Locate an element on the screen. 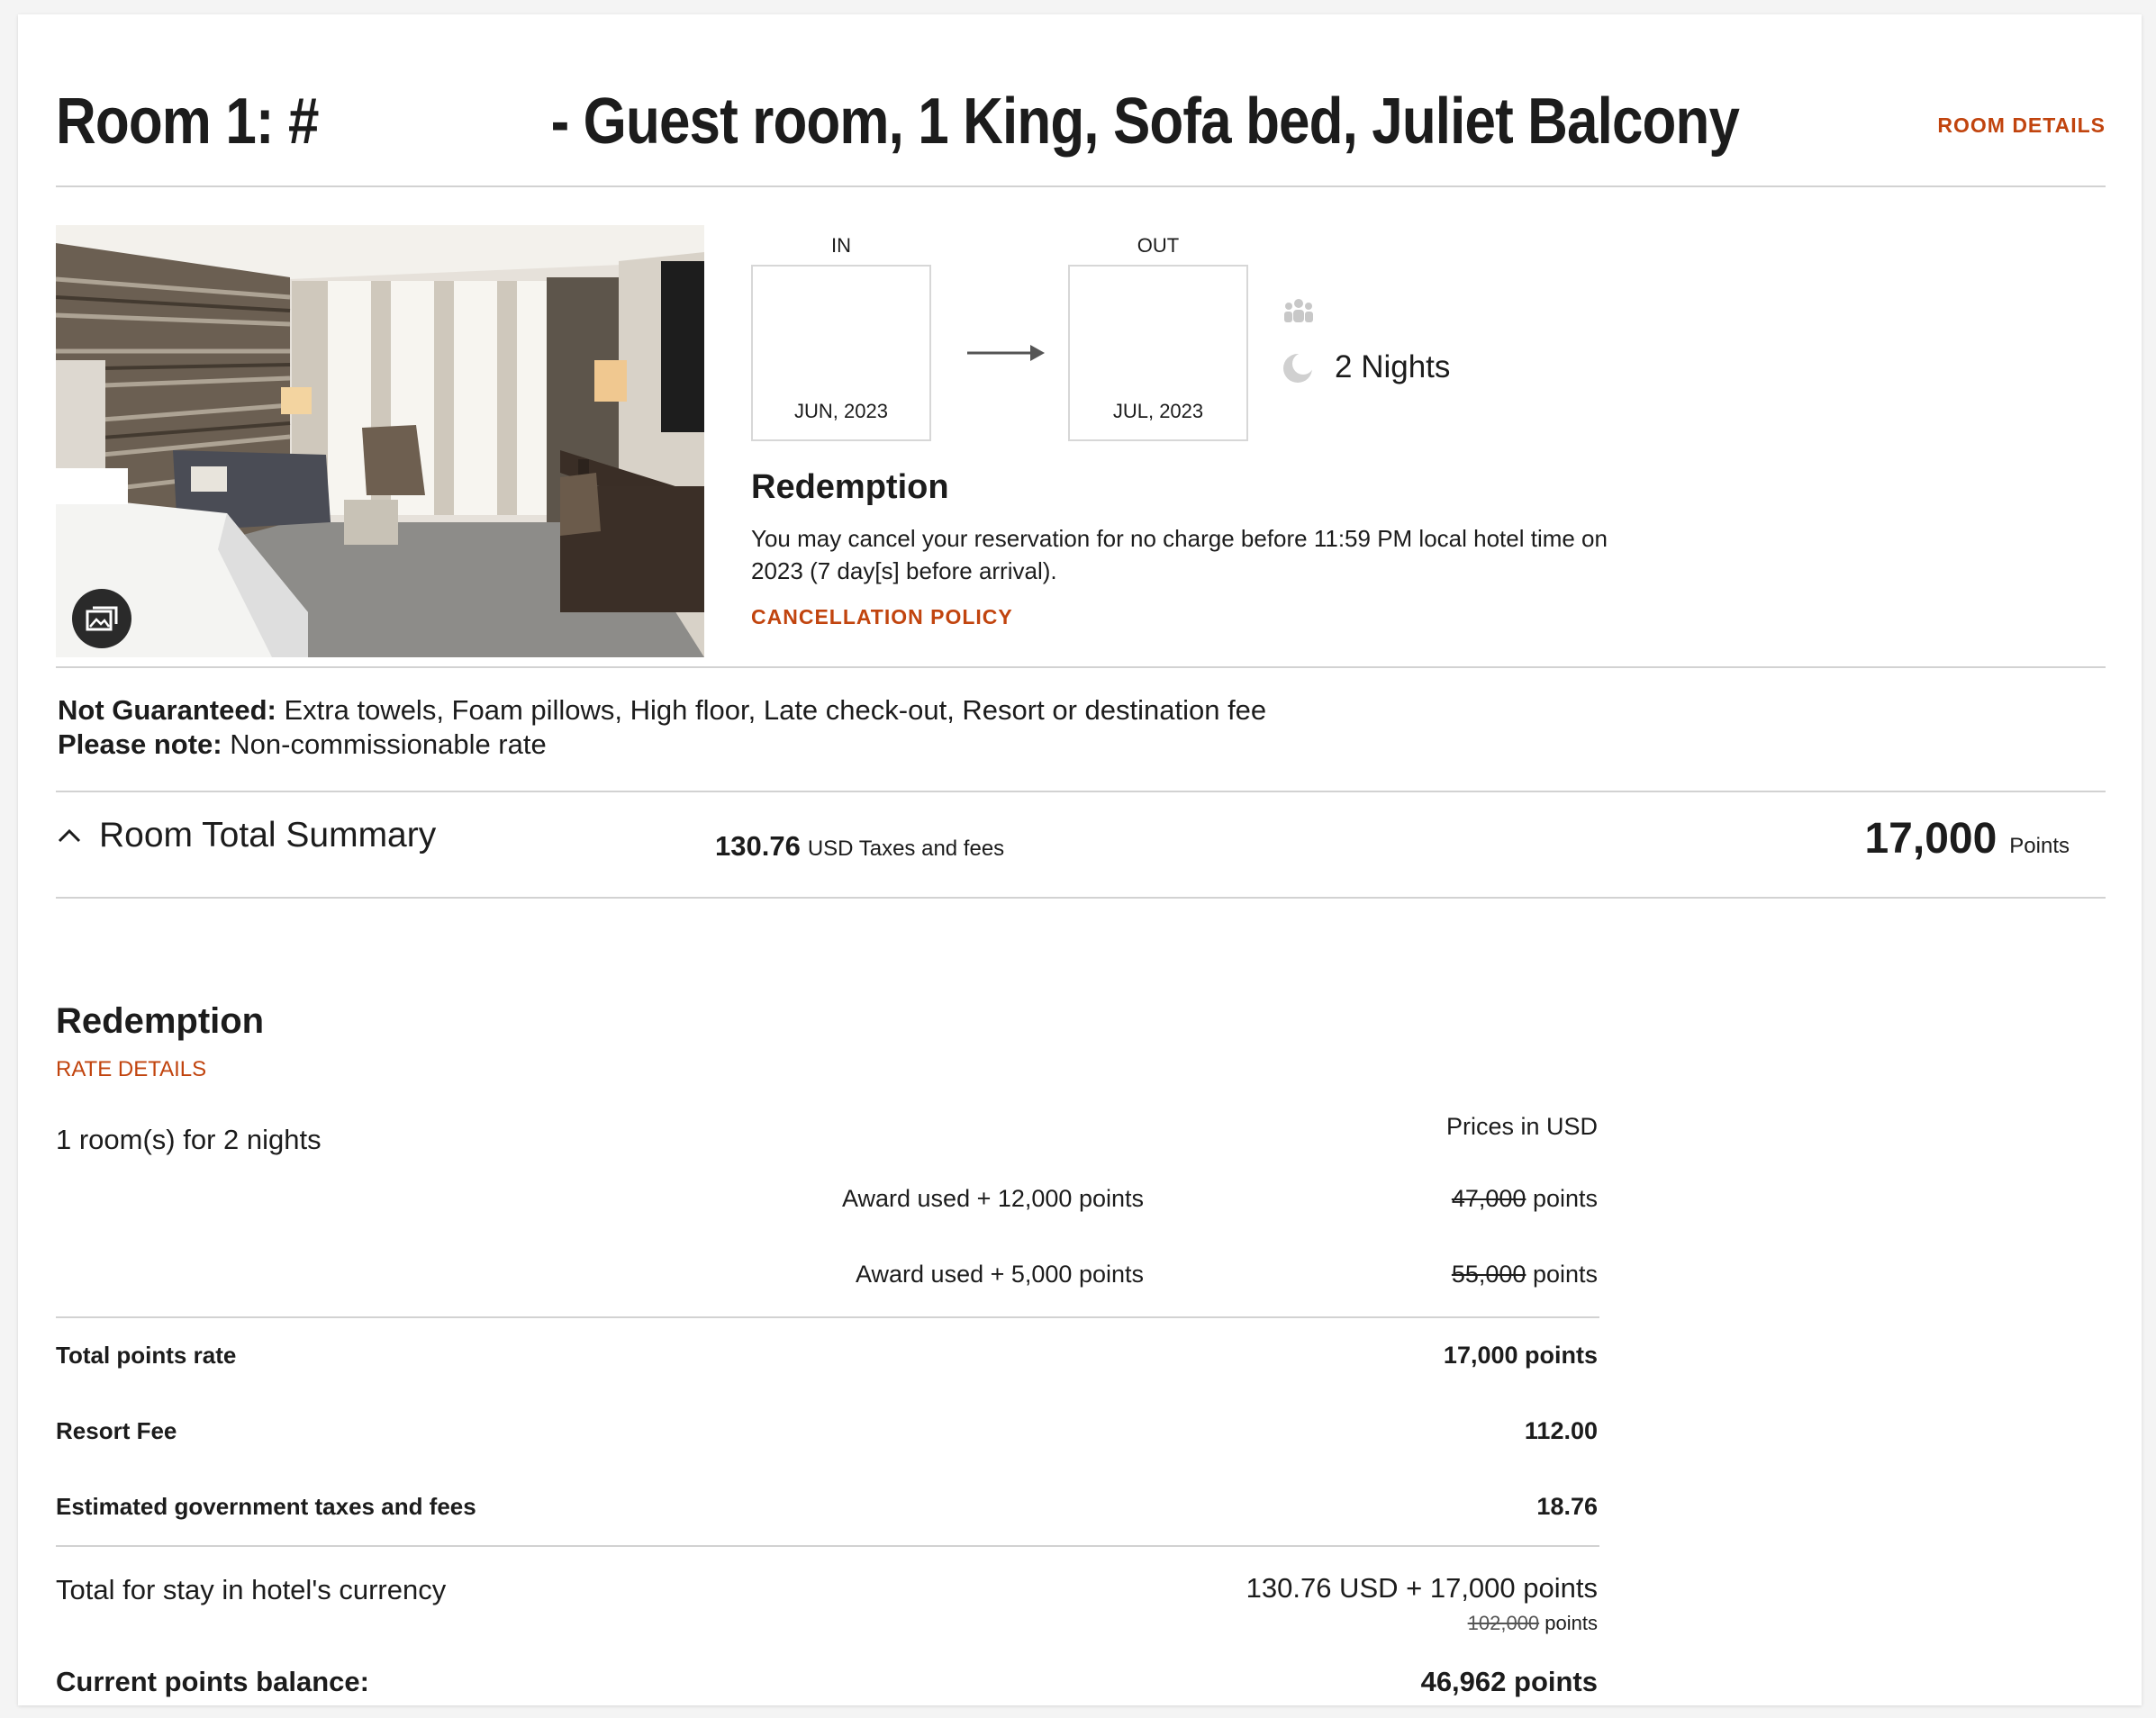 This screenshot has height=1718, width=2156. resort-fee-value: 112.00 is located at coordinates (1561, 1430).